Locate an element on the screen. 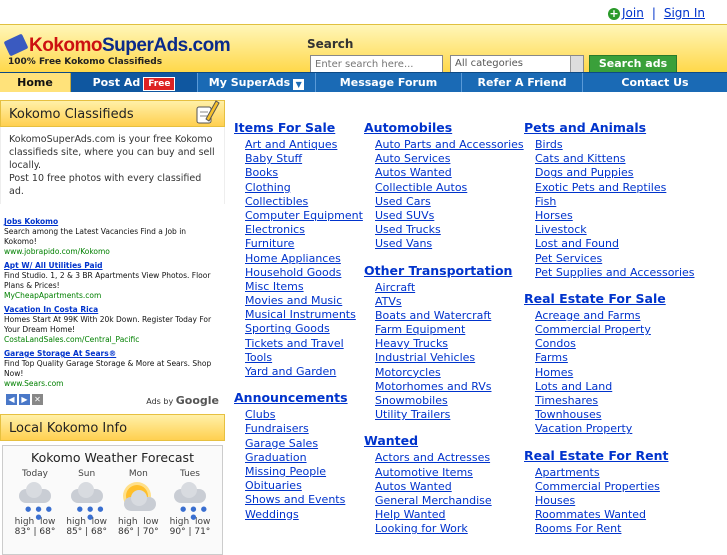 The image size is (727, 555). category-link: Livestock is located at coordinates (615, 230).